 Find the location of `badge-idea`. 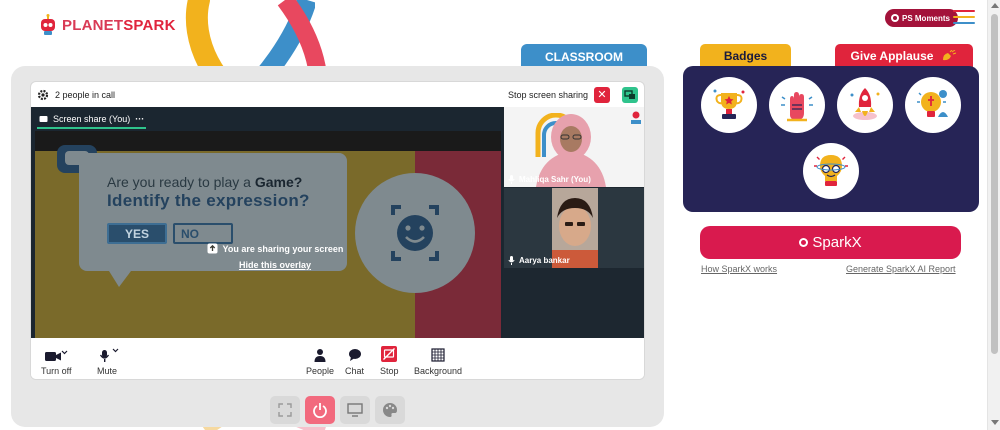

badge-idea is located at coordinates (933, 105).